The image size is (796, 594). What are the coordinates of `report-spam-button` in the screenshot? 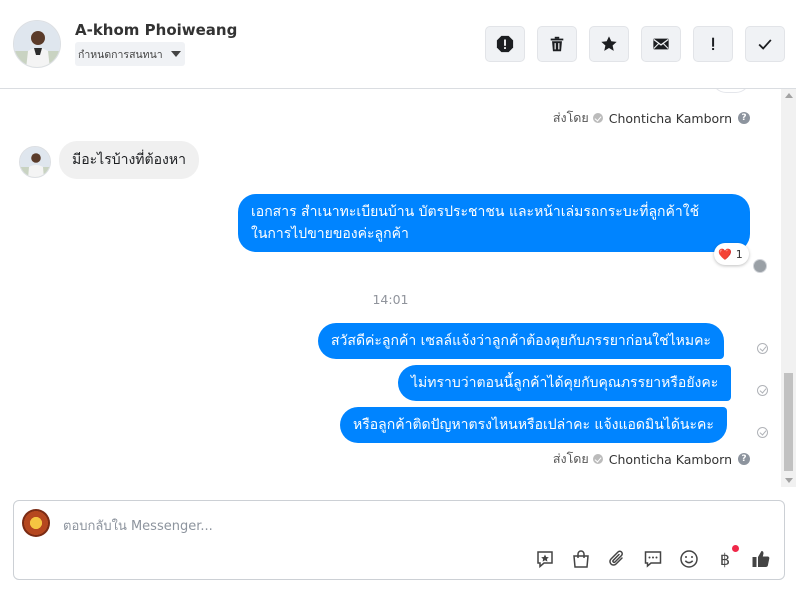 It's located at (505, 44).